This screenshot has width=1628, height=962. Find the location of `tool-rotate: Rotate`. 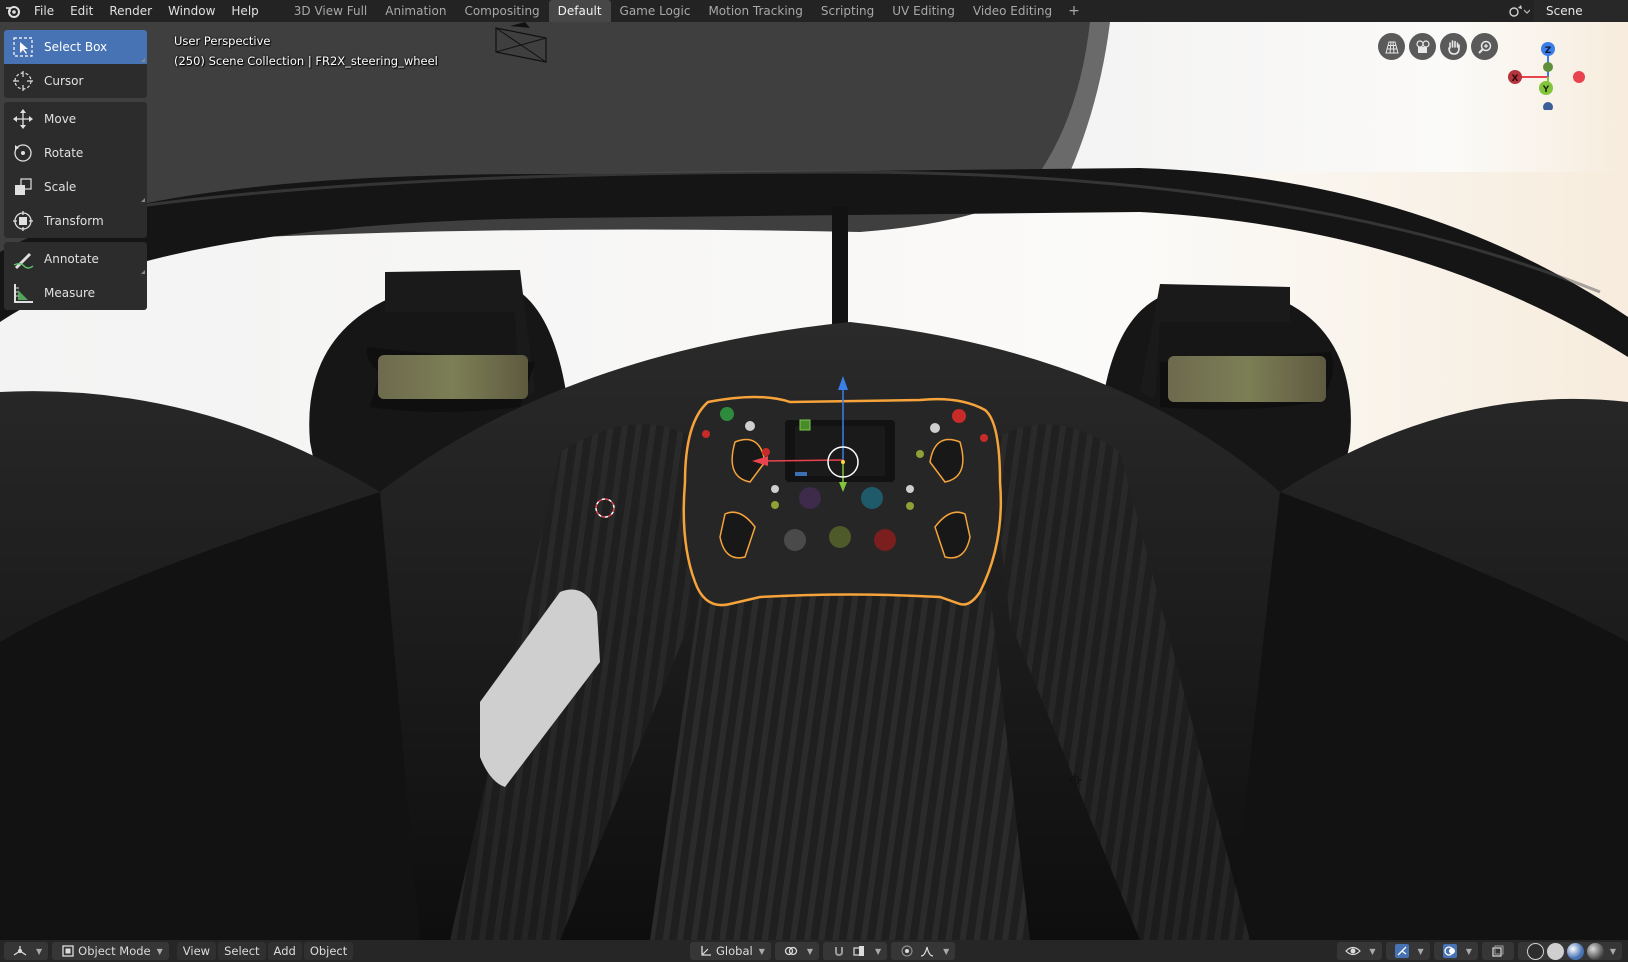

tool-rotate: Rotate is located at coordinates (75, 153).